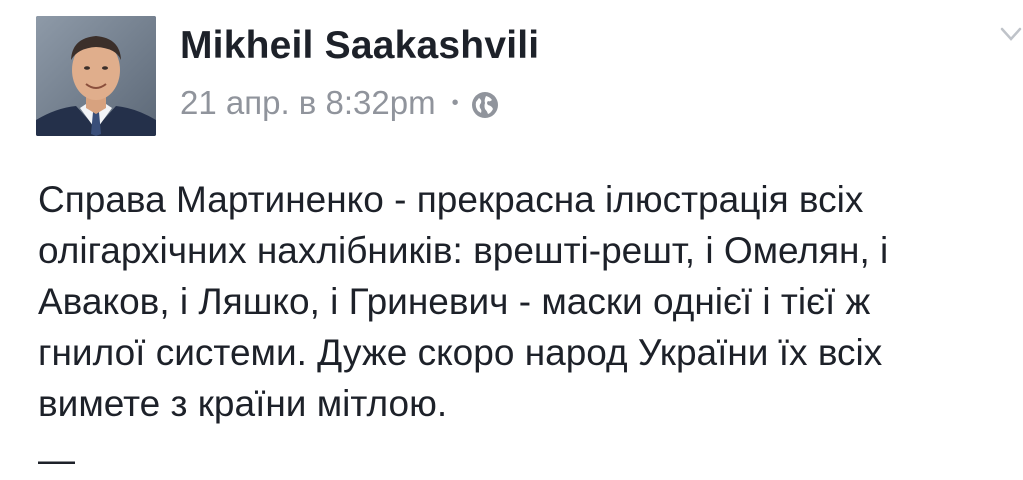 Image resolution: width=1023 pixels, height=480 pixels. Describe the element at coordinates (1011, 35) in the screenshot. I see `chevron-down-icon` at that location.